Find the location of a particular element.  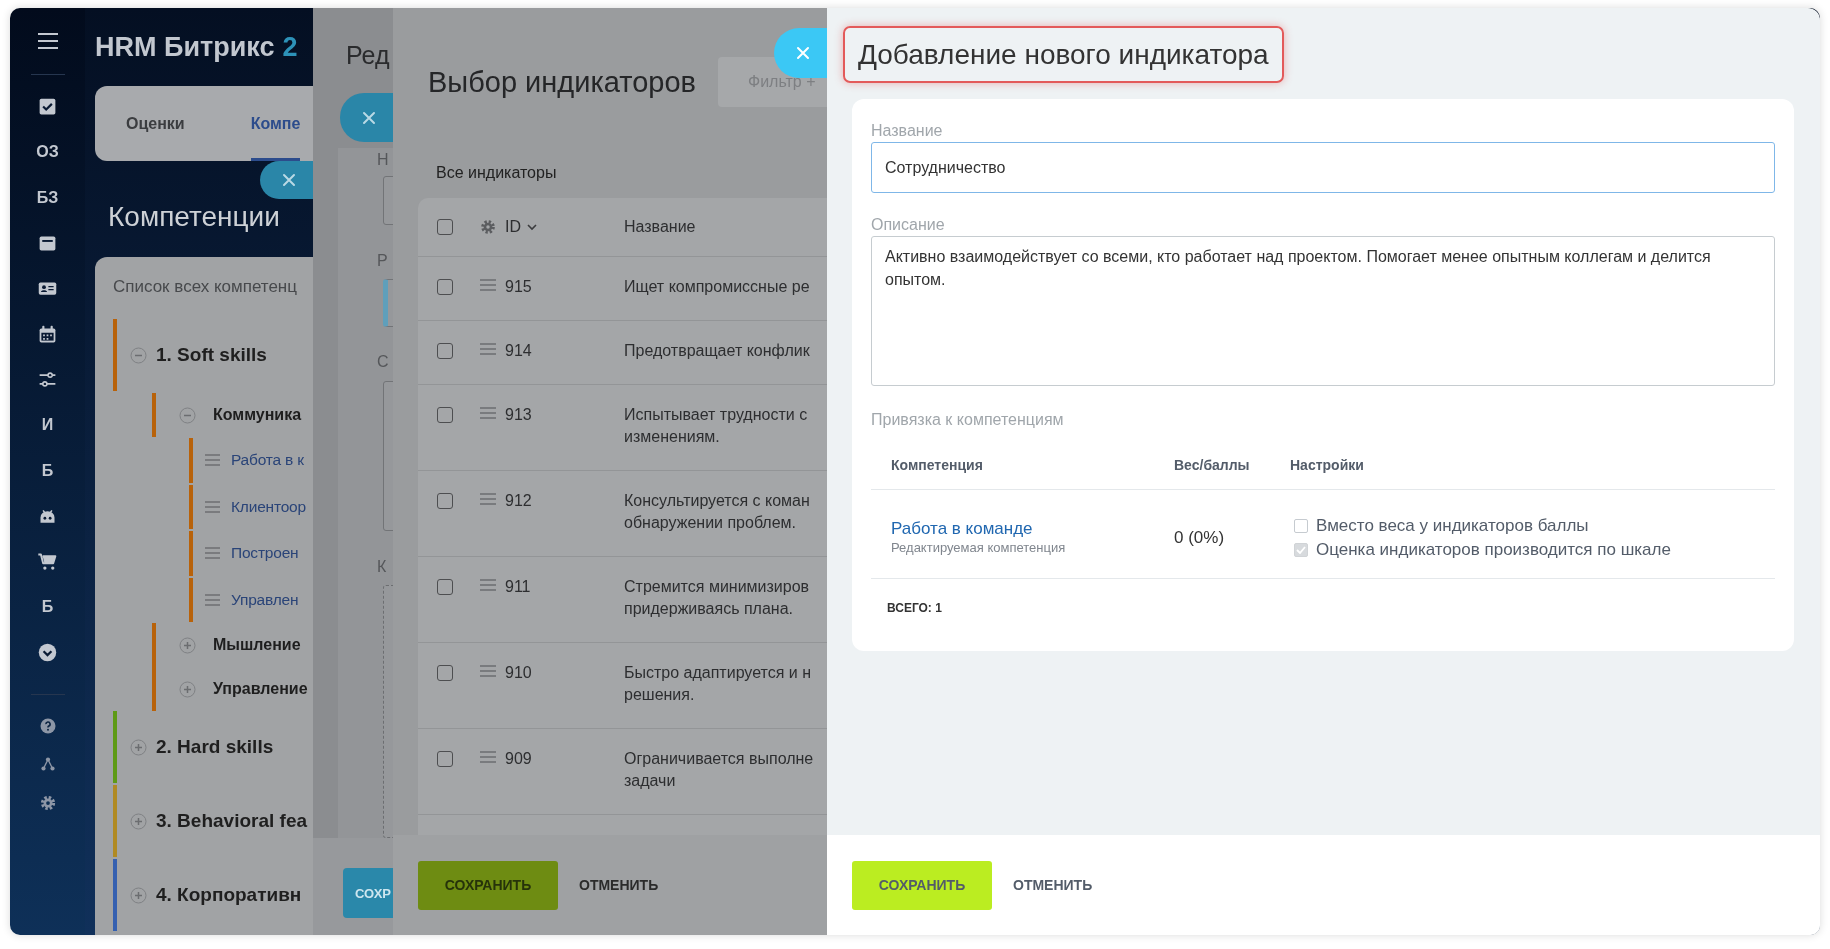

competency-group: 2. Hard skills is located at coordinates (215, 747).